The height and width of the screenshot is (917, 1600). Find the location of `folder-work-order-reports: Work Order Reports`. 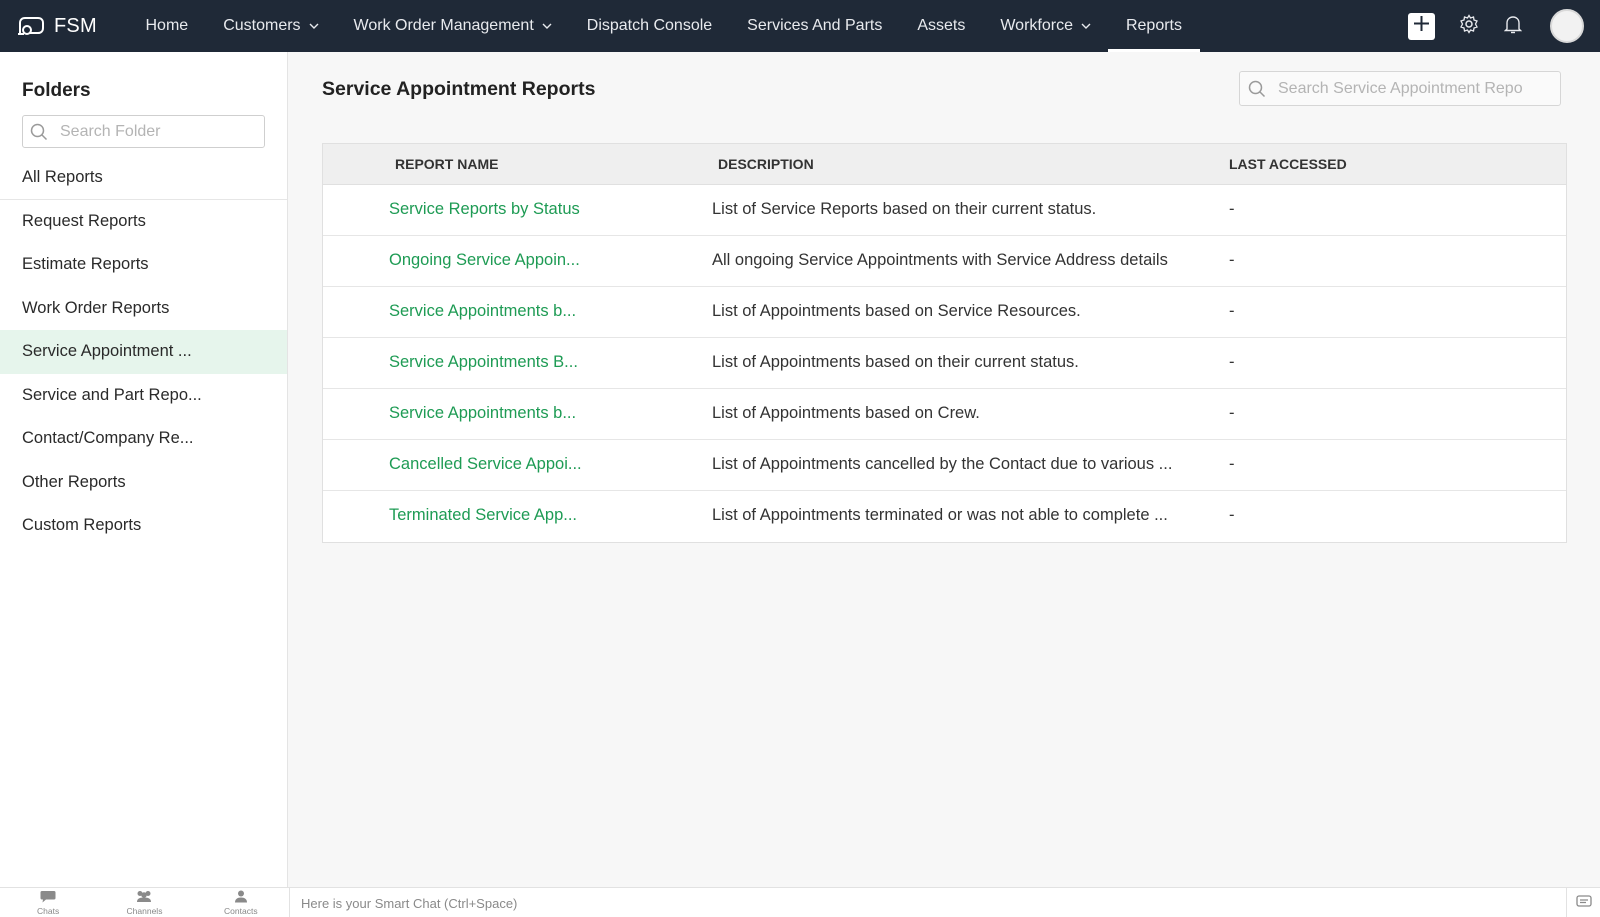

folder-work-order-reports: Work Order Reports is located at coordinates (143, 309).